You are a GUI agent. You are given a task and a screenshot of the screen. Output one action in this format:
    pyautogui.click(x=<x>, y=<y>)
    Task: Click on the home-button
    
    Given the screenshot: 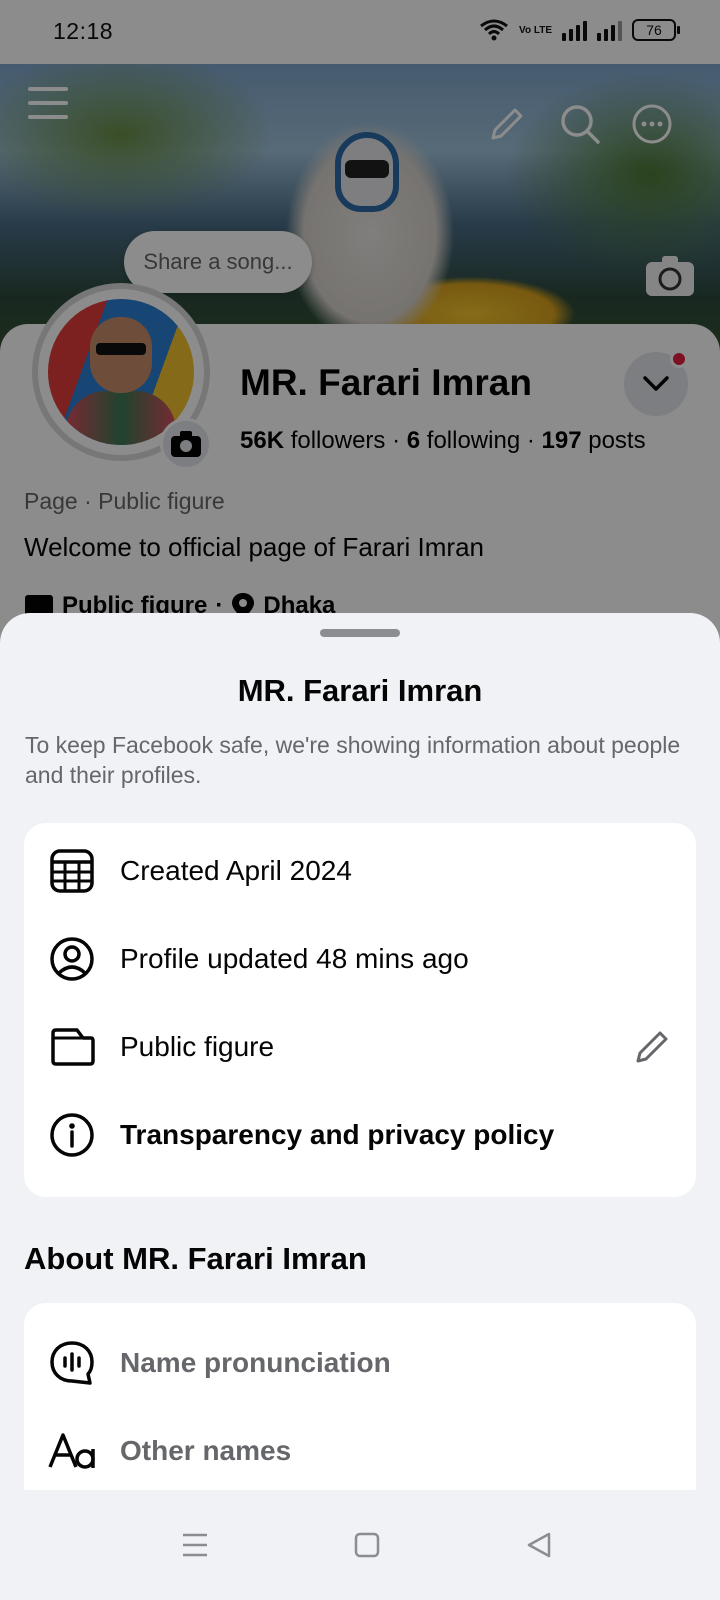 What is the action you would take?
    pyautogui.click(x=367, y=1545)
    